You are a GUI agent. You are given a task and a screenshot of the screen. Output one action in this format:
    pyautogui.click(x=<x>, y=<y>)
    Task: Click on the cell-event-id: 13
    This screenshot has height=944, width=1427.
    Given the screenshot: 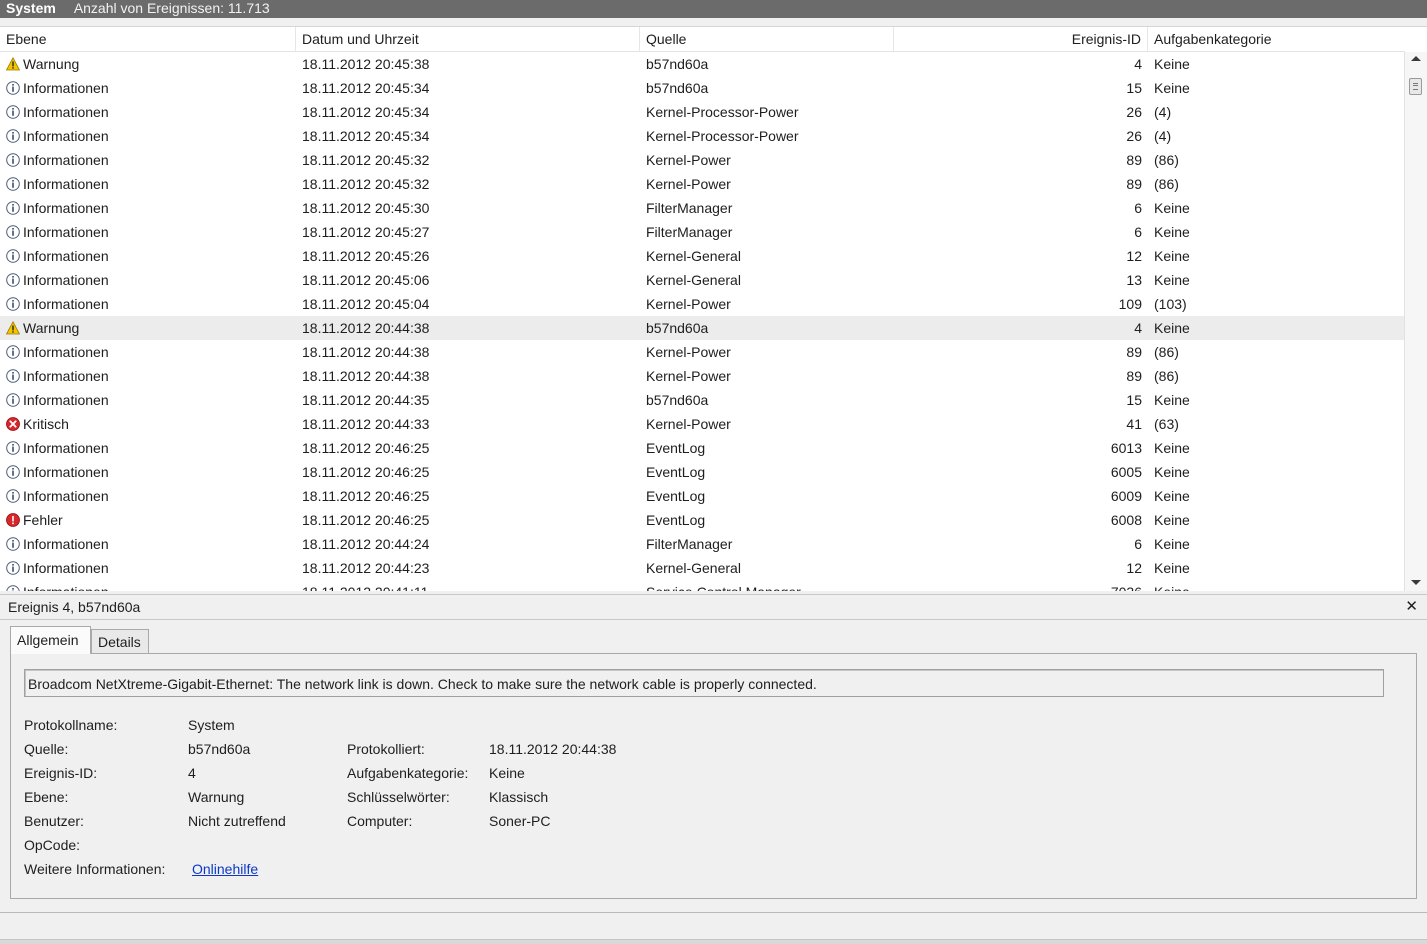 What is the action you would take?
    pyautogui.click(x=1074, y=280)
    